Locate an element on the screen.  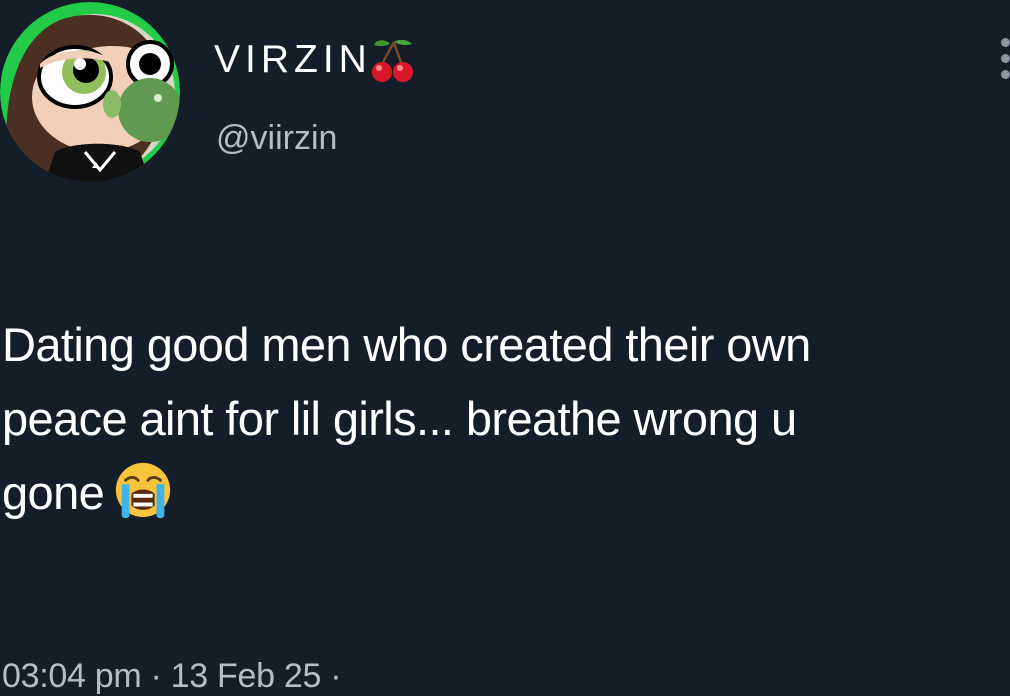
user-handle: @viirzin is located at coordinates (276, 138).